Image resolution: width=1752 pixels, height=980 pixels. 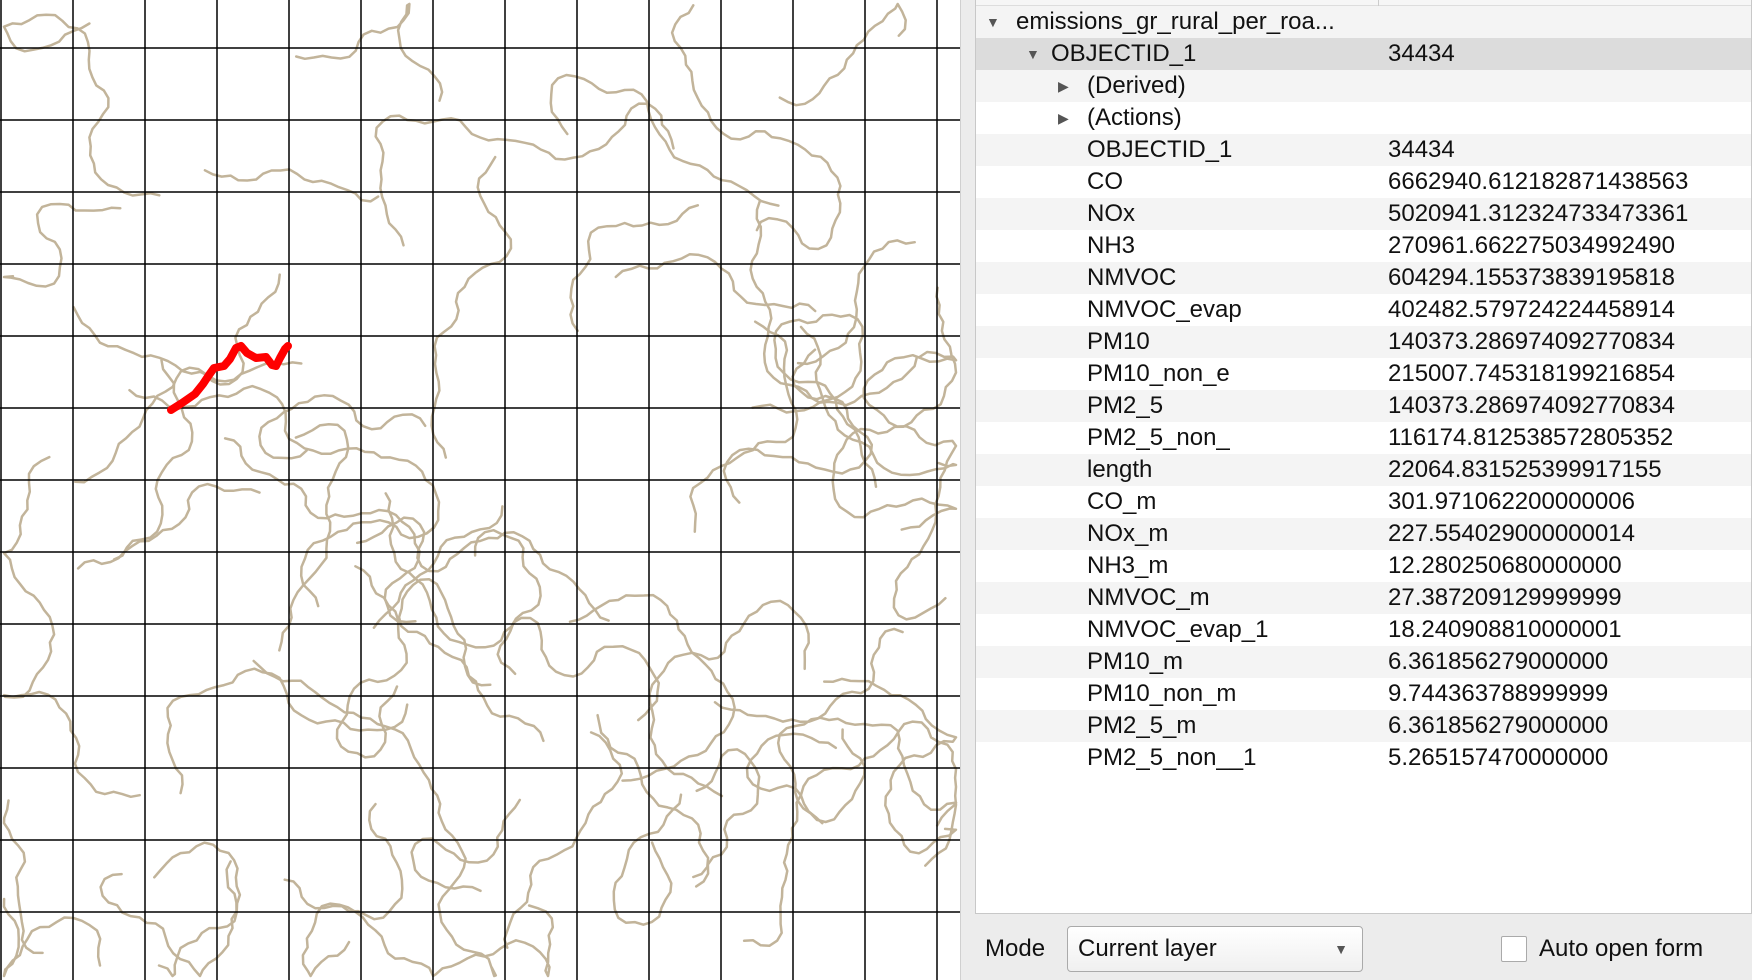 What do you see at coordinates (1178, 629) in the screenshot?
I see `attribute-name: NMVOC_evap_1` at bounding box center [1178, 629].